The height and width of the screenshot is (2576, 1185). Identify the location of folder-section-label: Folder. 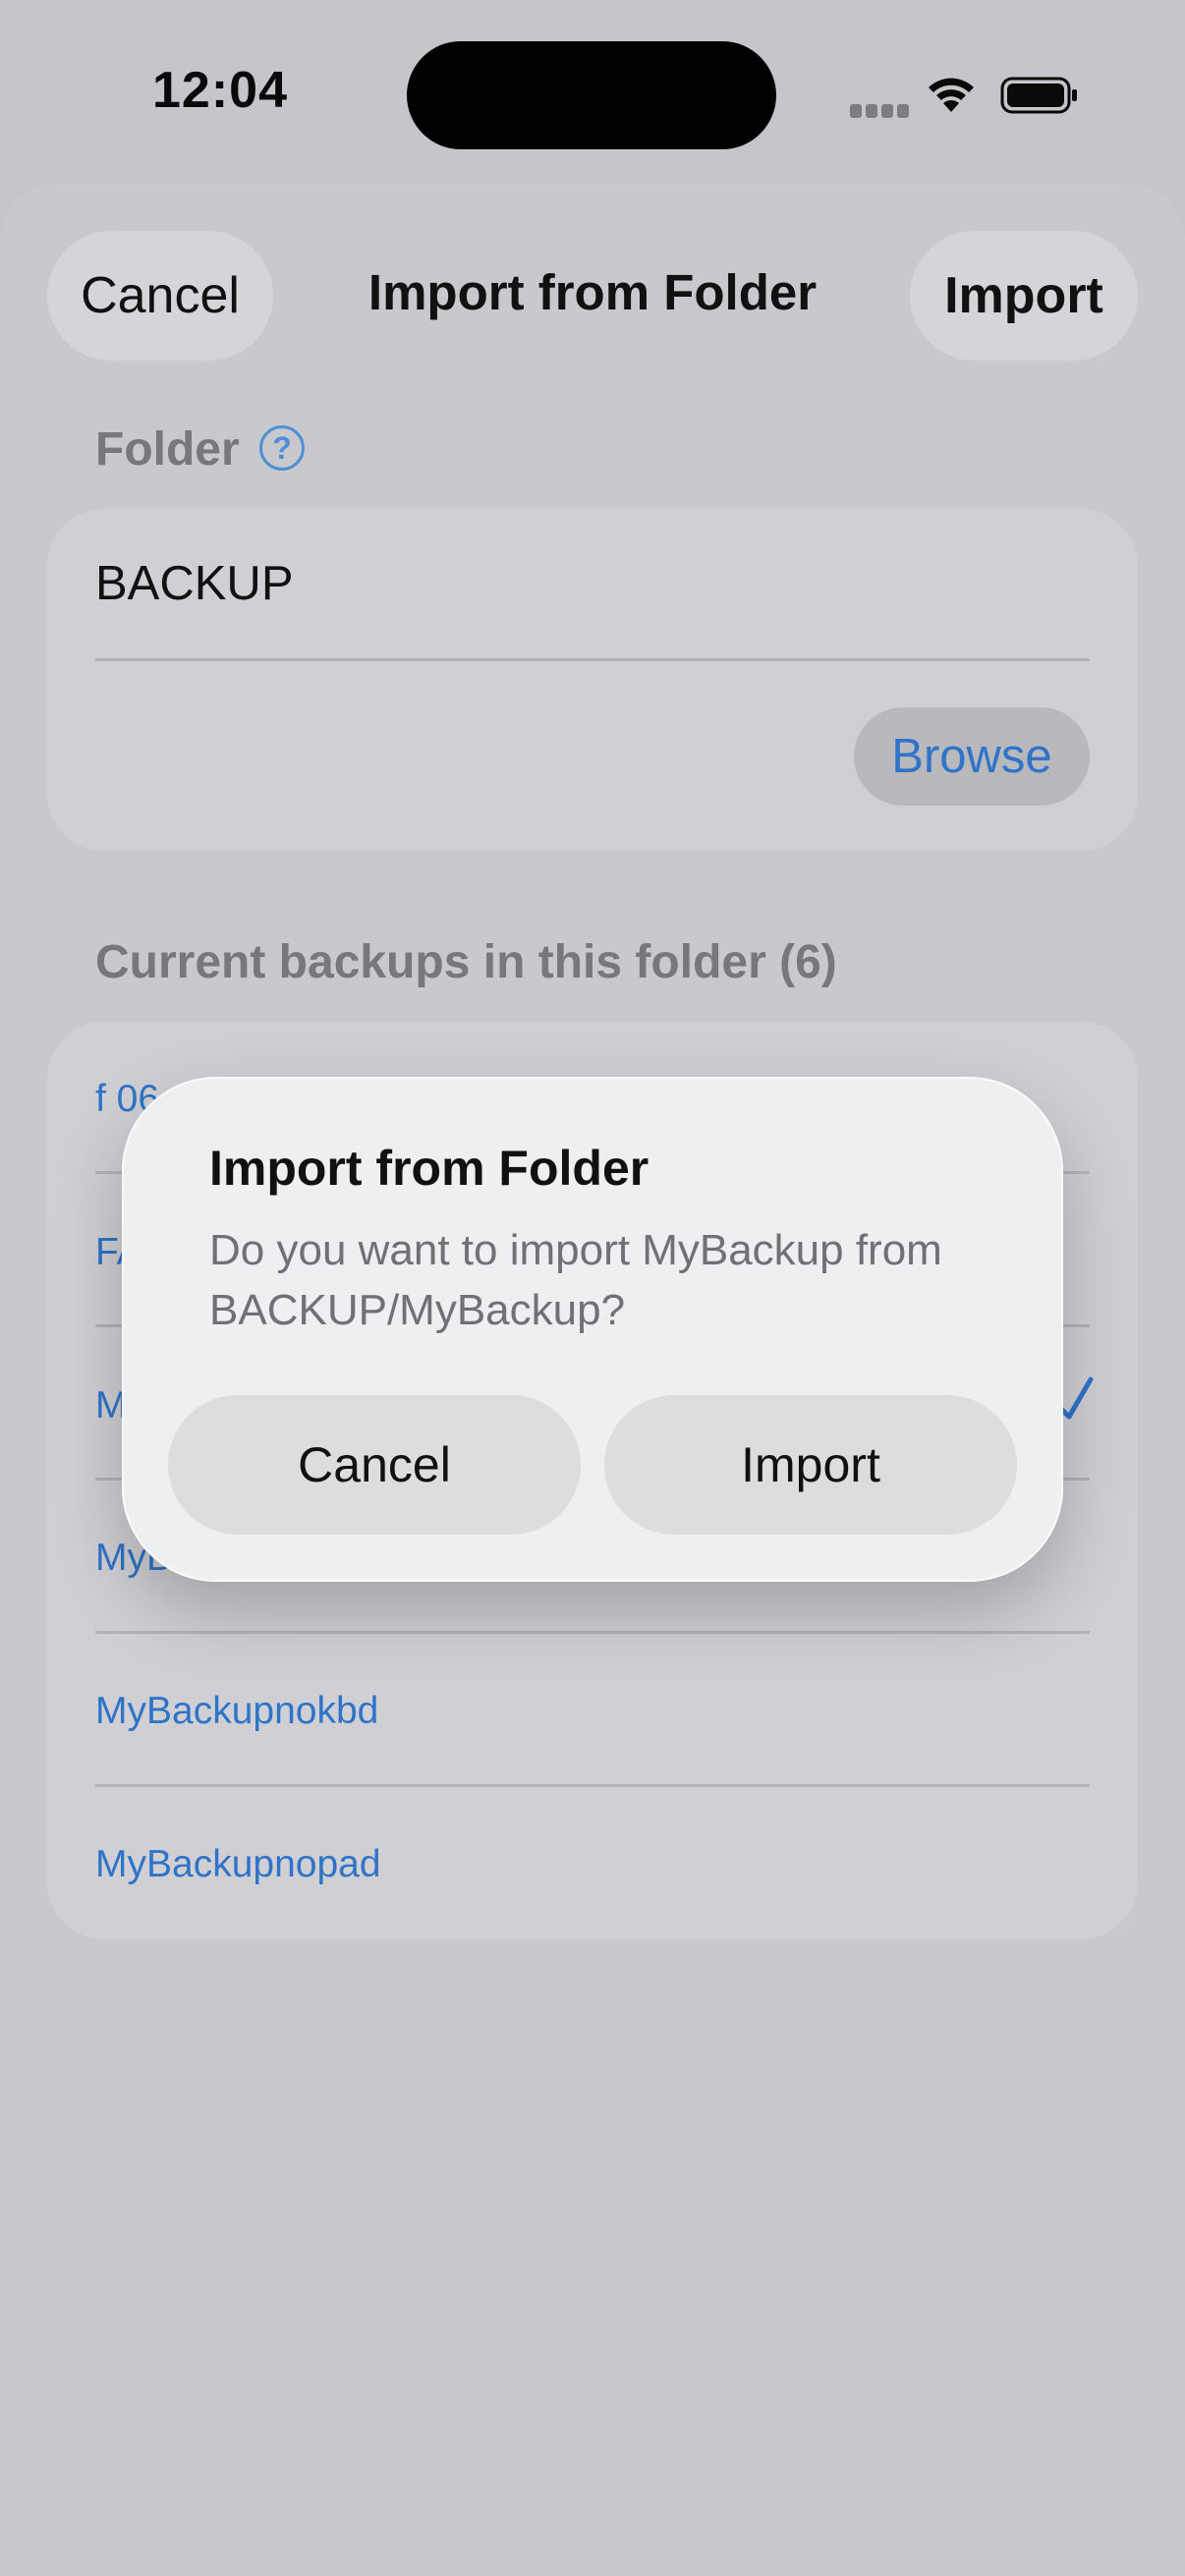
(168, 449).